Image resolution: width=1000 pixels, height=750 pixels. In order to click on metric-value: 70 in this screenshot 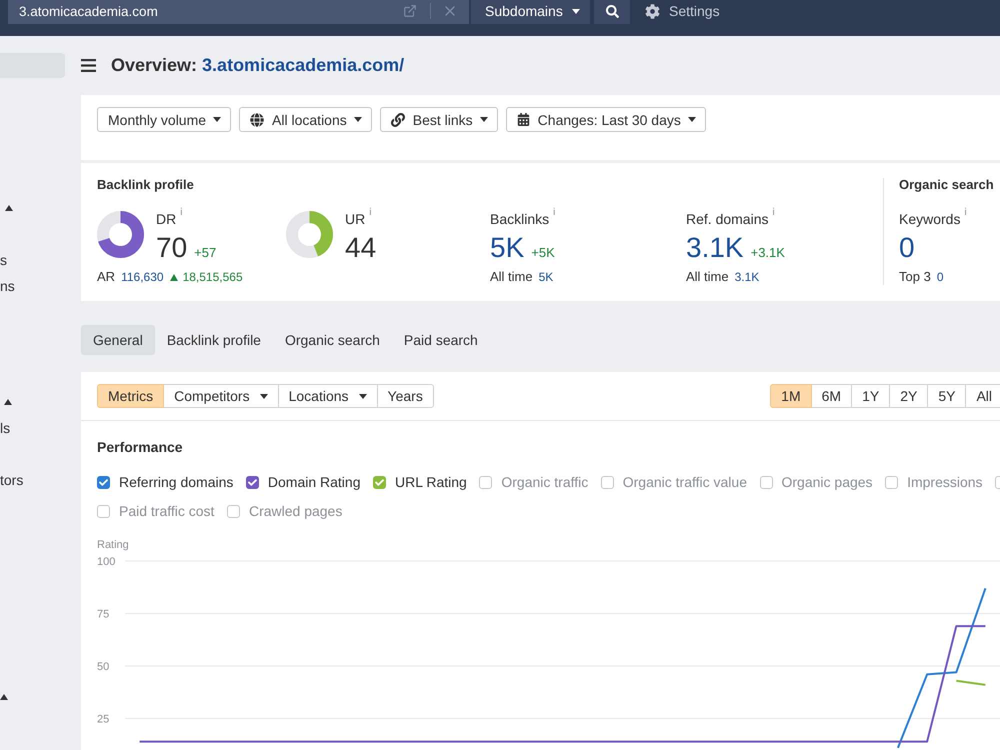, I will do `click(172, 248)`.